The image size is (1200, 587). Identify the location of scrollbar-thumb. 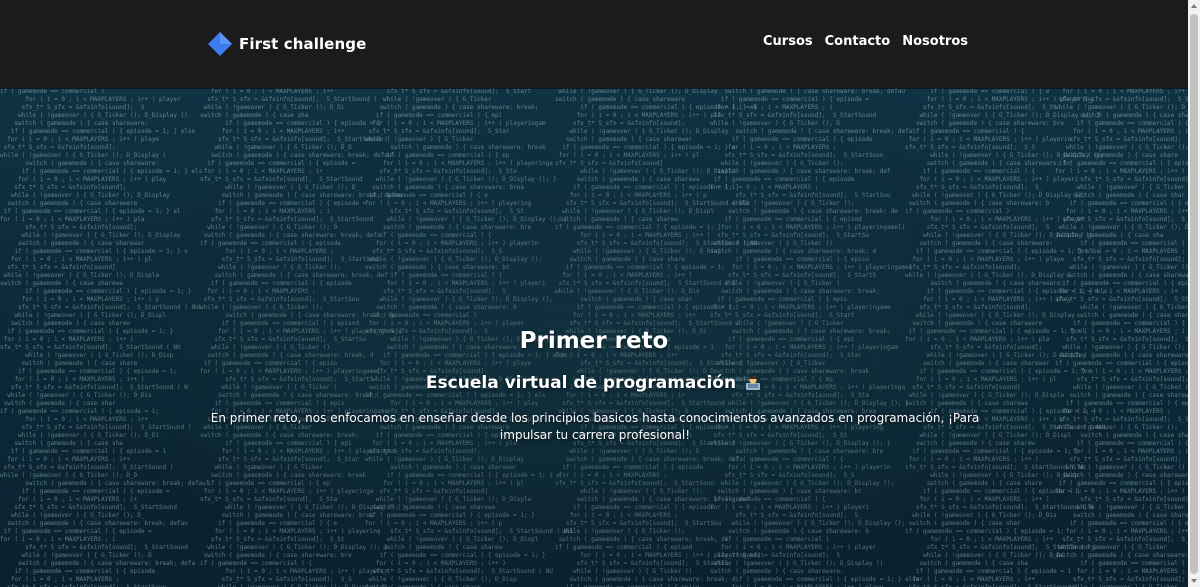
(1194, 294).